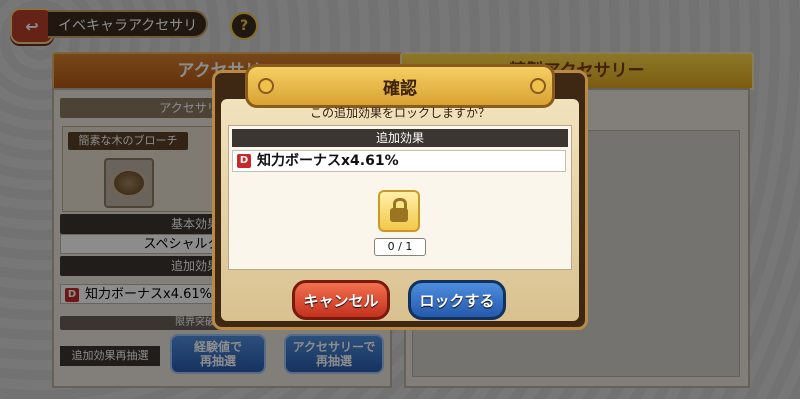 This screenshot has height=399, width=800. I want to click on effect-row: D 知力ボーナスx4.61%, so click(399, 161).